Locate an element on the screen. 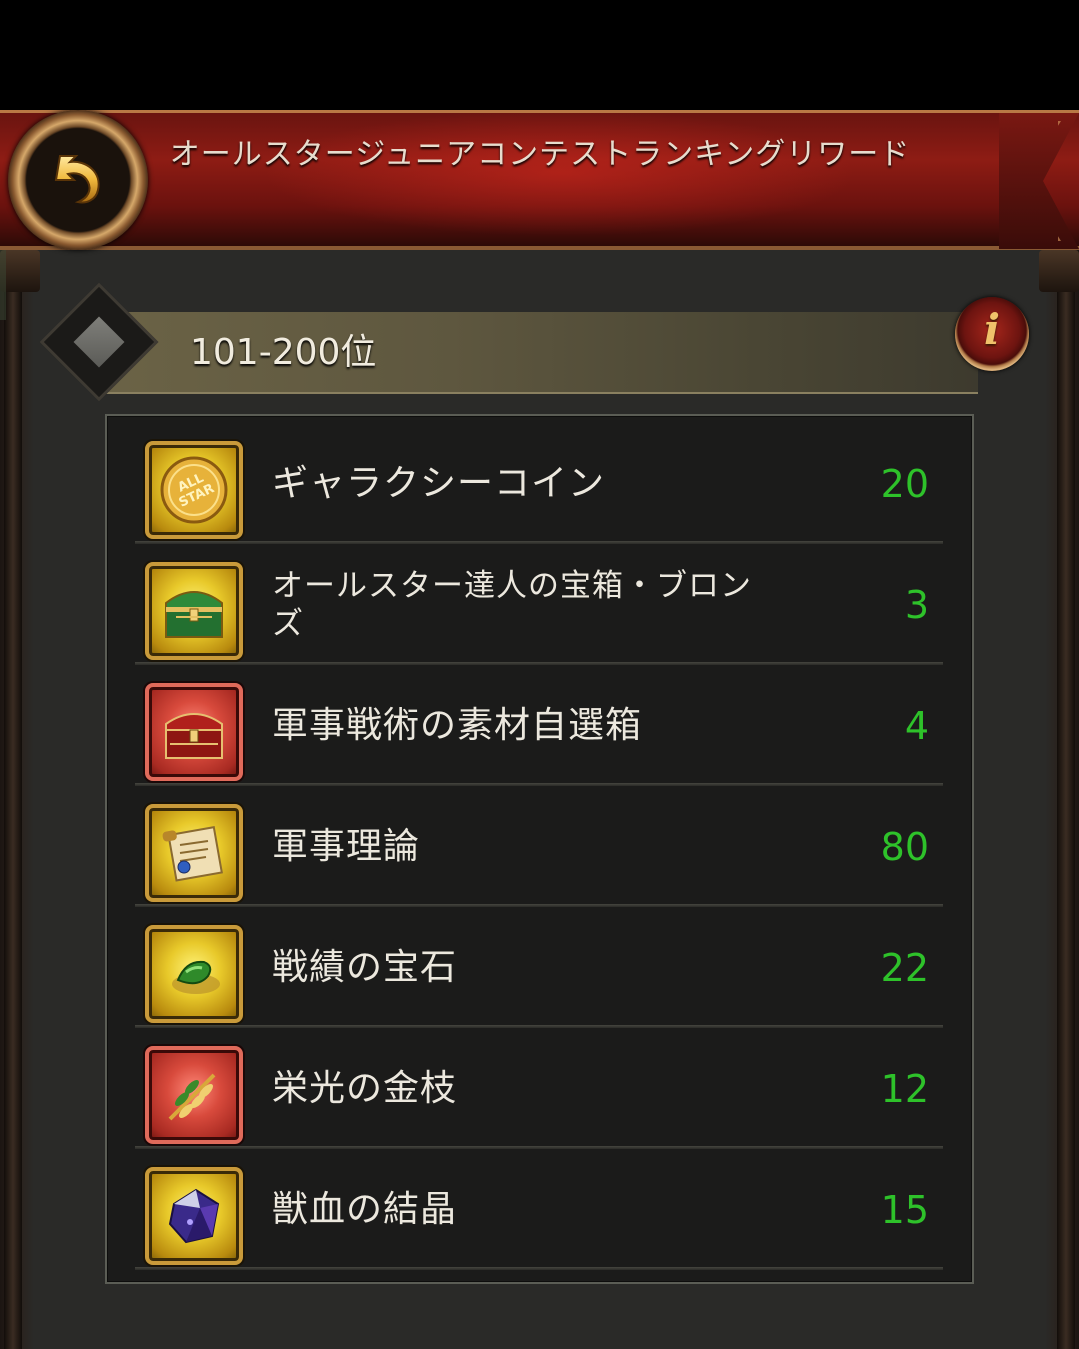  reward-quantity: 15 is located at coordinates (904, 1209).